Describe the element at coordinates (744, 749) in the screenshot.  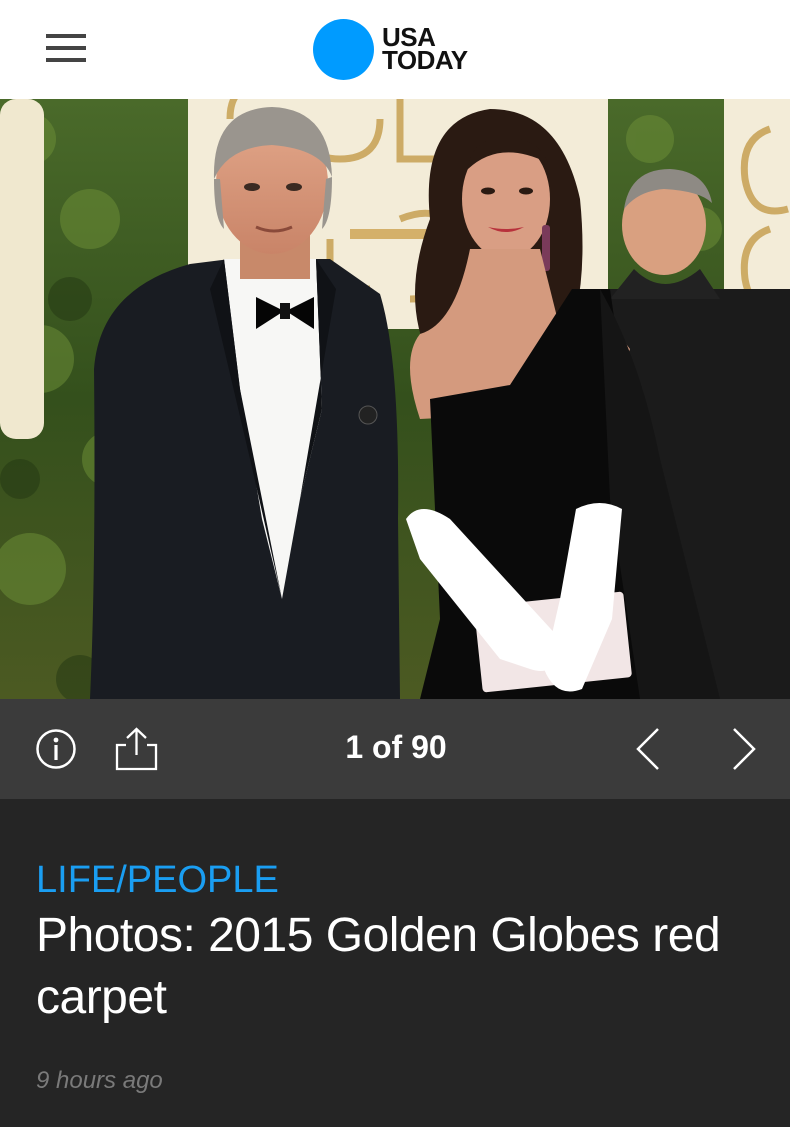
I see `chevron-right-icon` at that location.